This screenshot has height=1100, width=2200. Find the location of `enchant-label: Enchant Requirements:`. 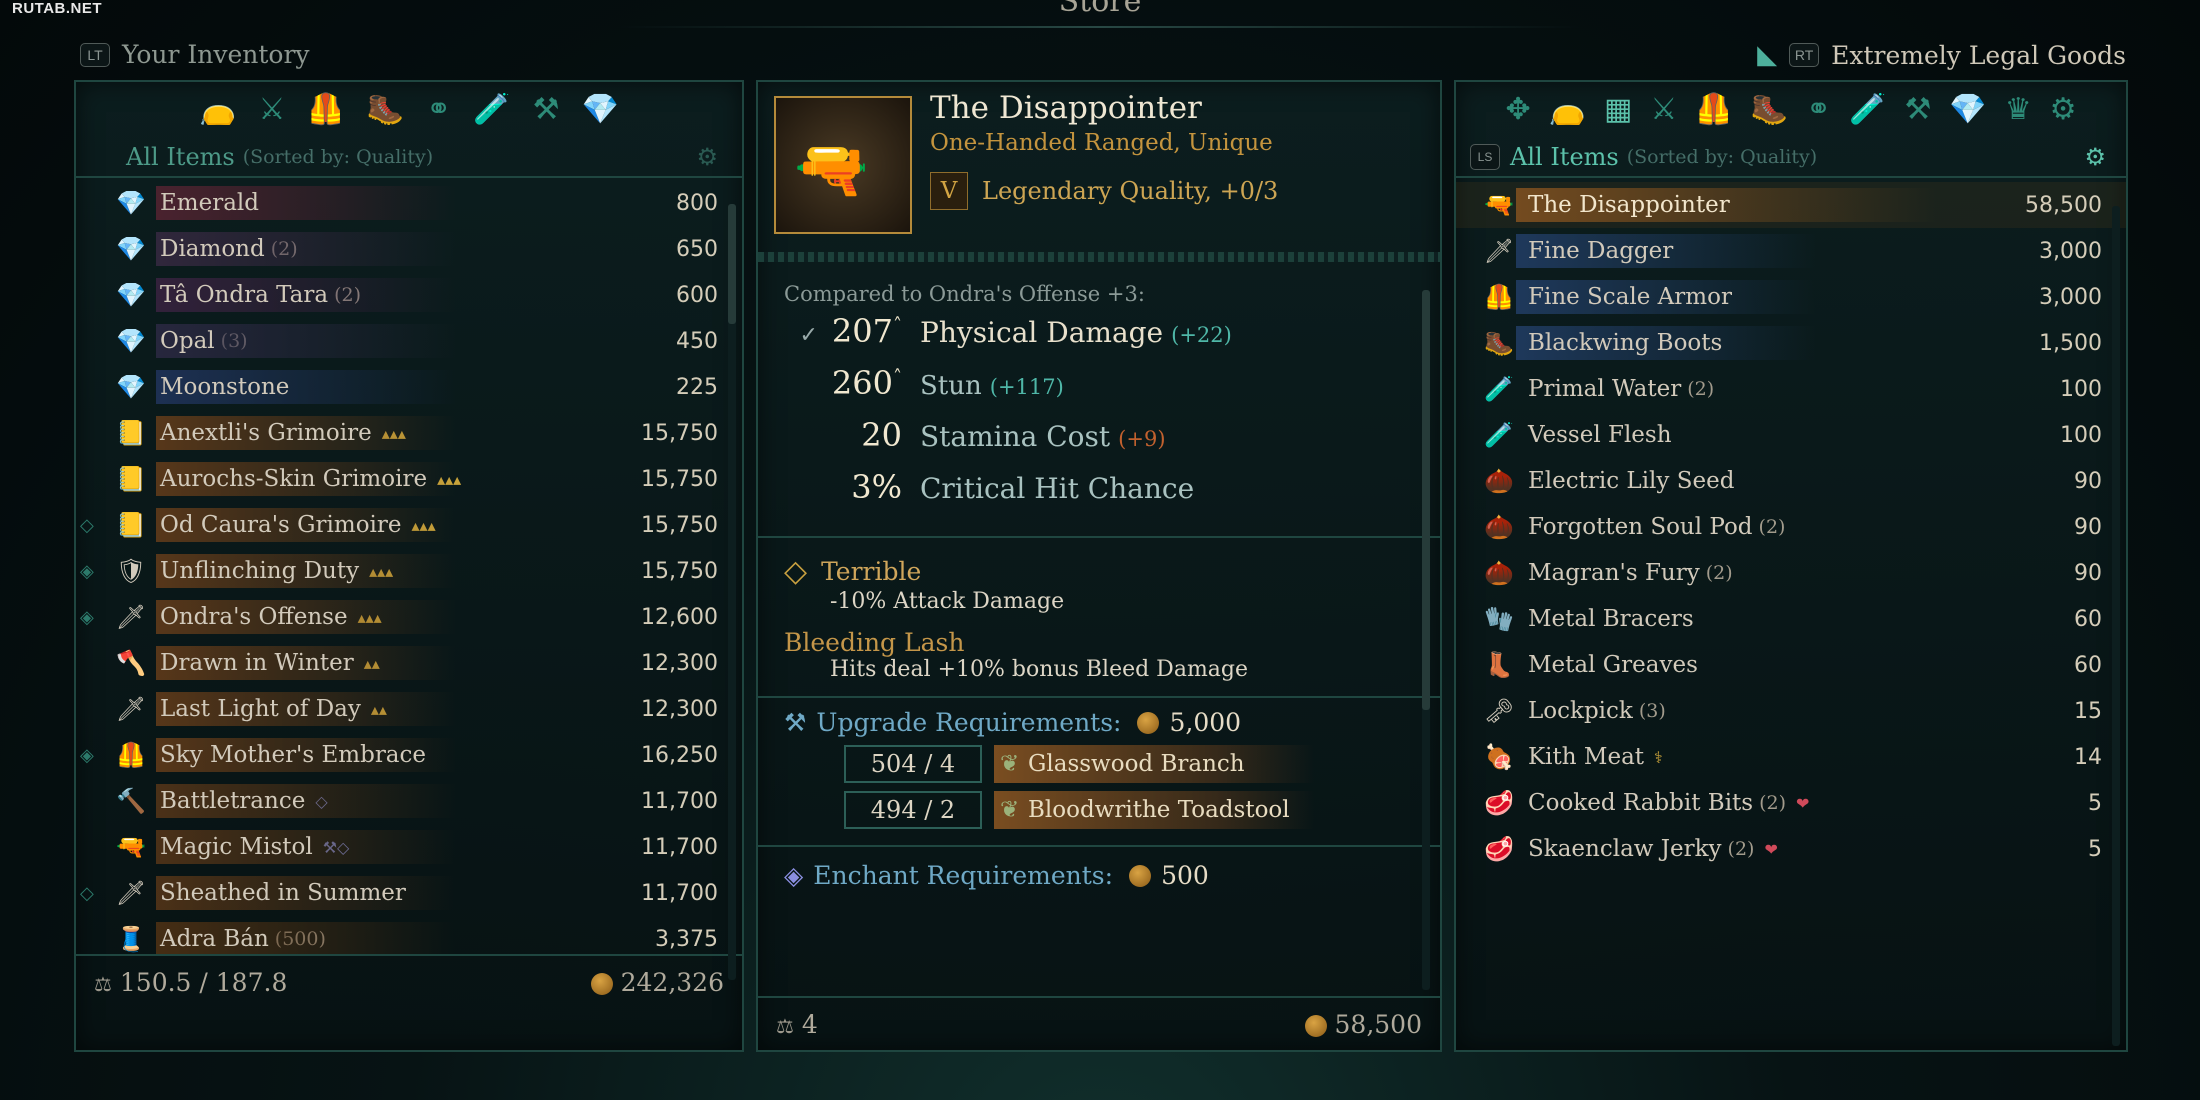

enchant-label: Enchant Requirements: is located at coordinates (963, 875).